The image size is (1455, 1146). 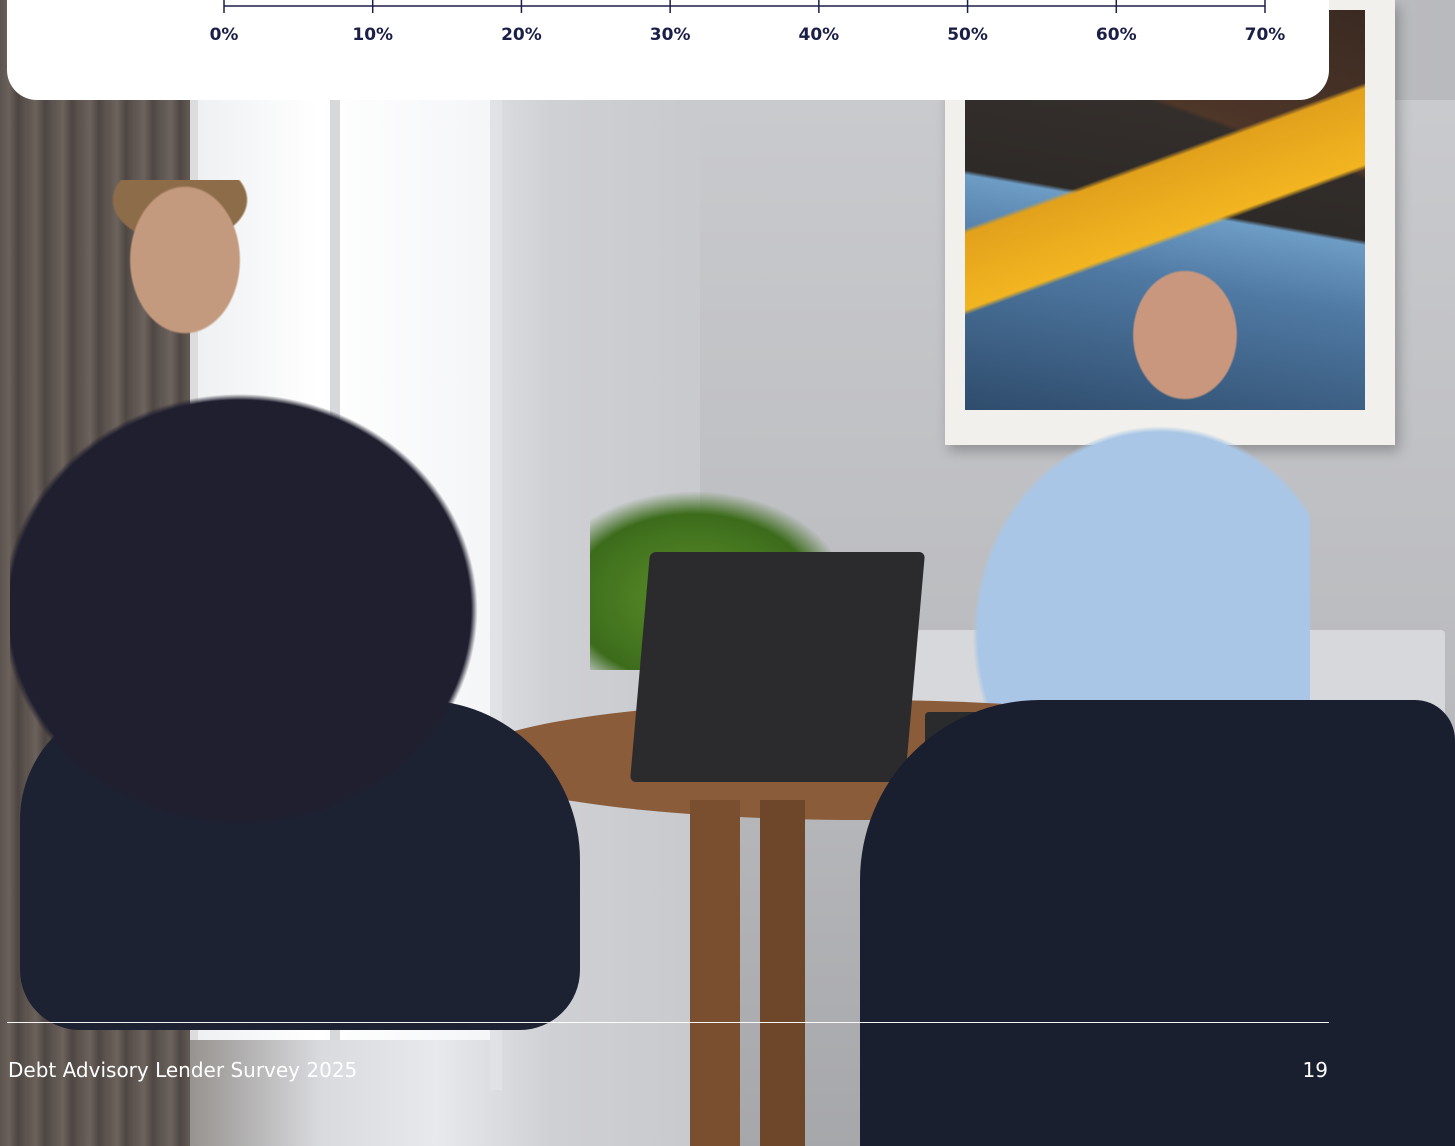 What do you see at coordinates (819, 35) in the screenshot?
I see `x-tick-label: 40%` at bounding box center [819, 35].